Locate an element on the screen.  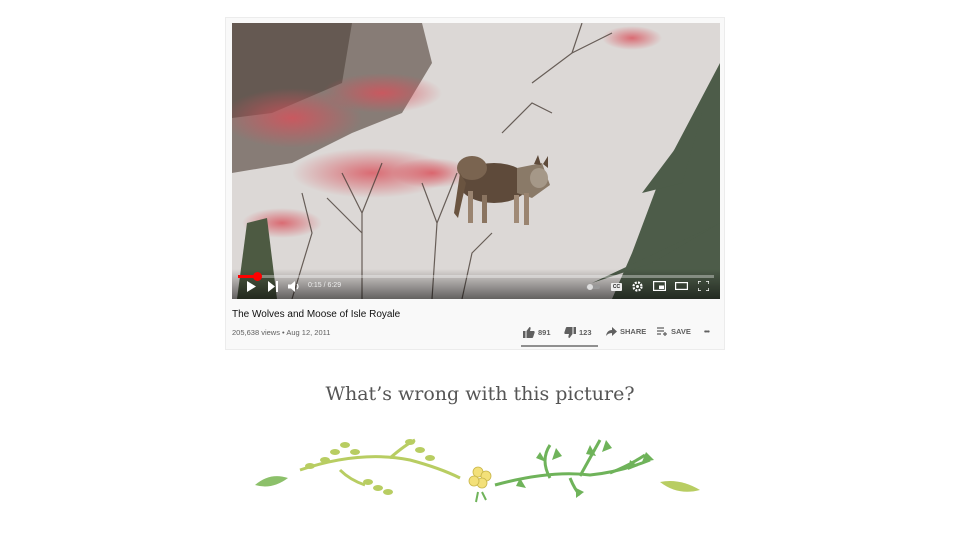
thumbs-down-icon is located at coordinates (570, 332).